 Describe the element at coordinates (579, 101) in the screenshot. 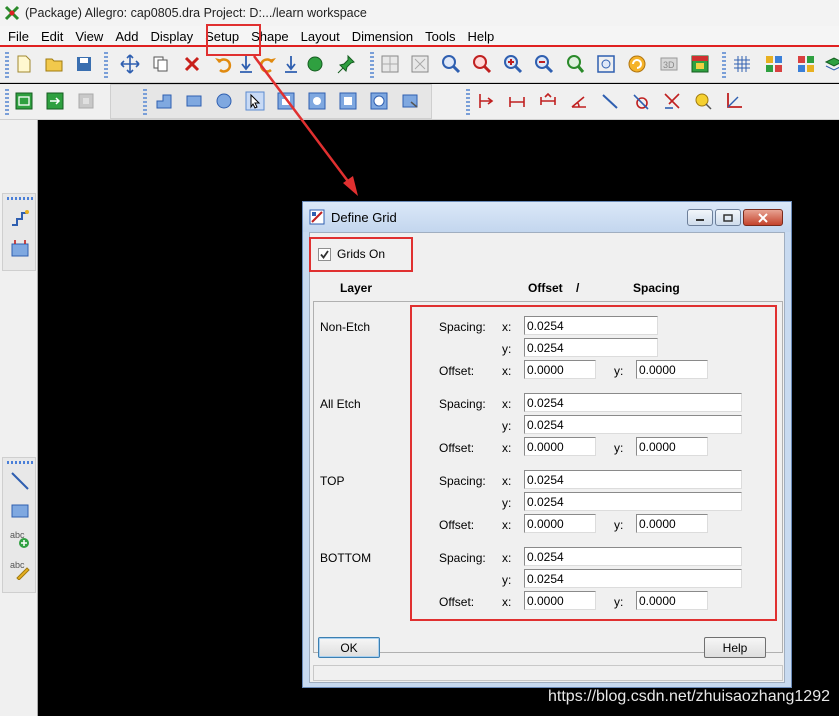

I see `dim-angle-button` at that location.